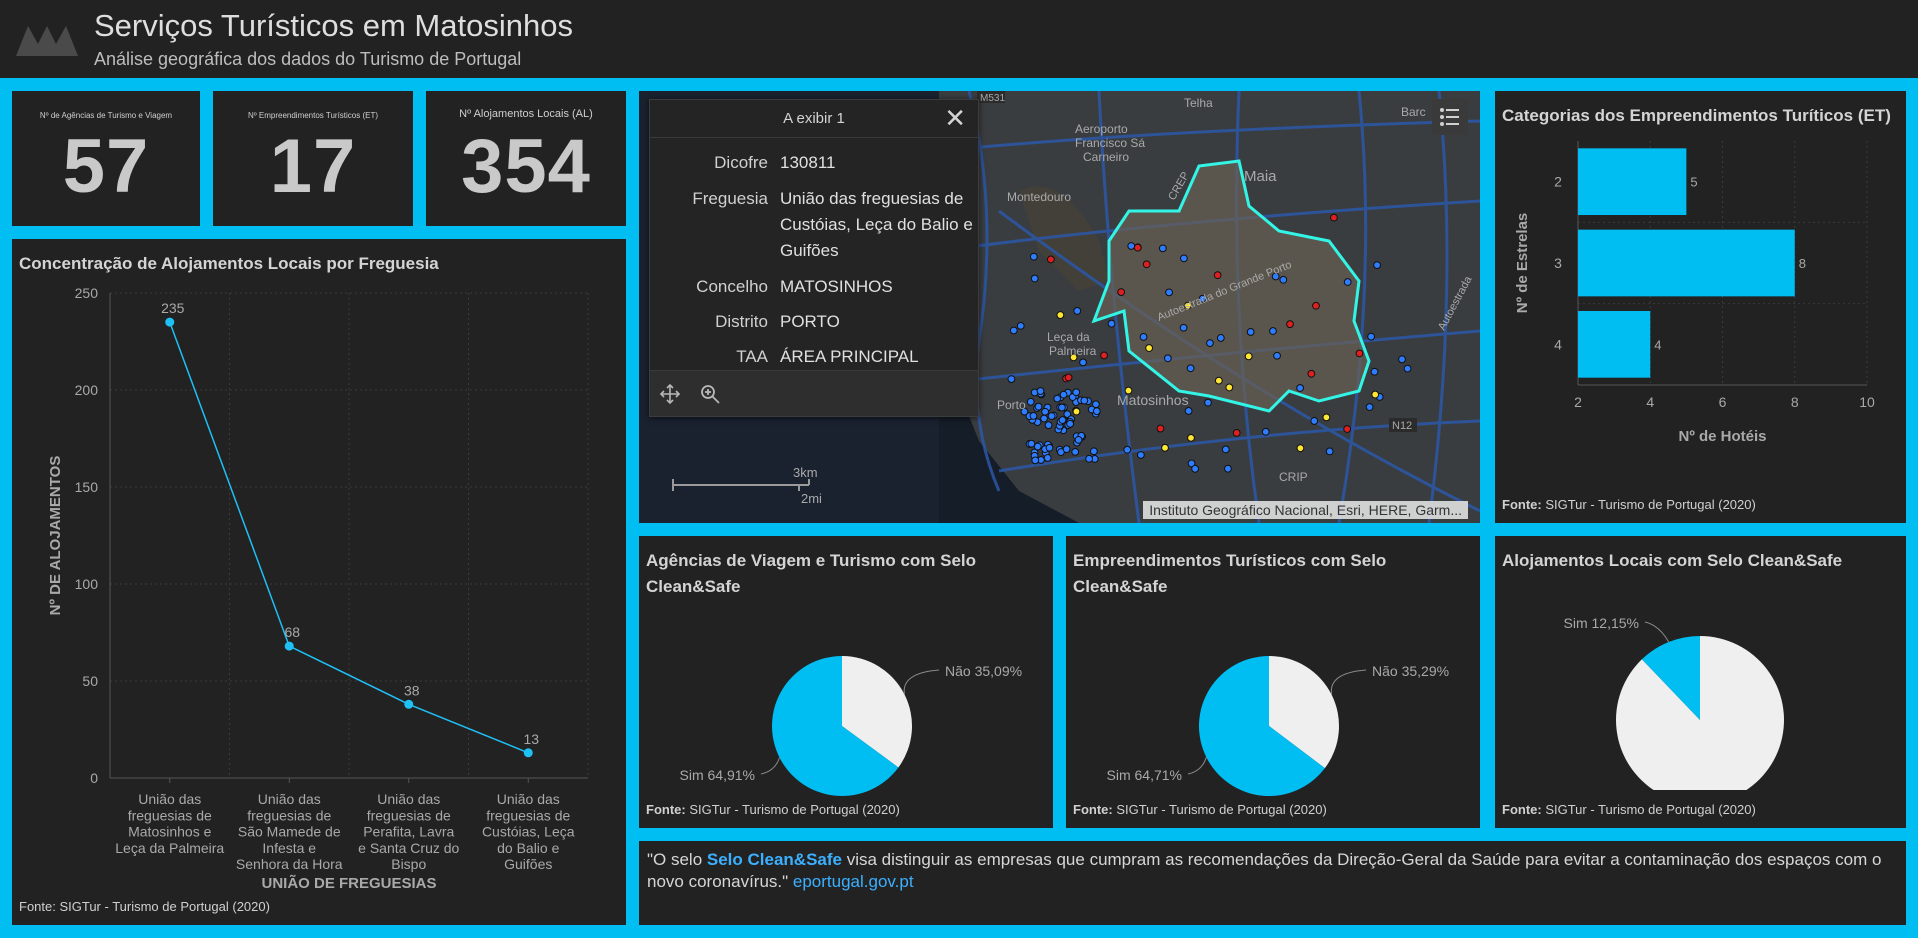  Describe the element at coordinates (1450, 117) in the screenshot. I see `legend-button` at that location.